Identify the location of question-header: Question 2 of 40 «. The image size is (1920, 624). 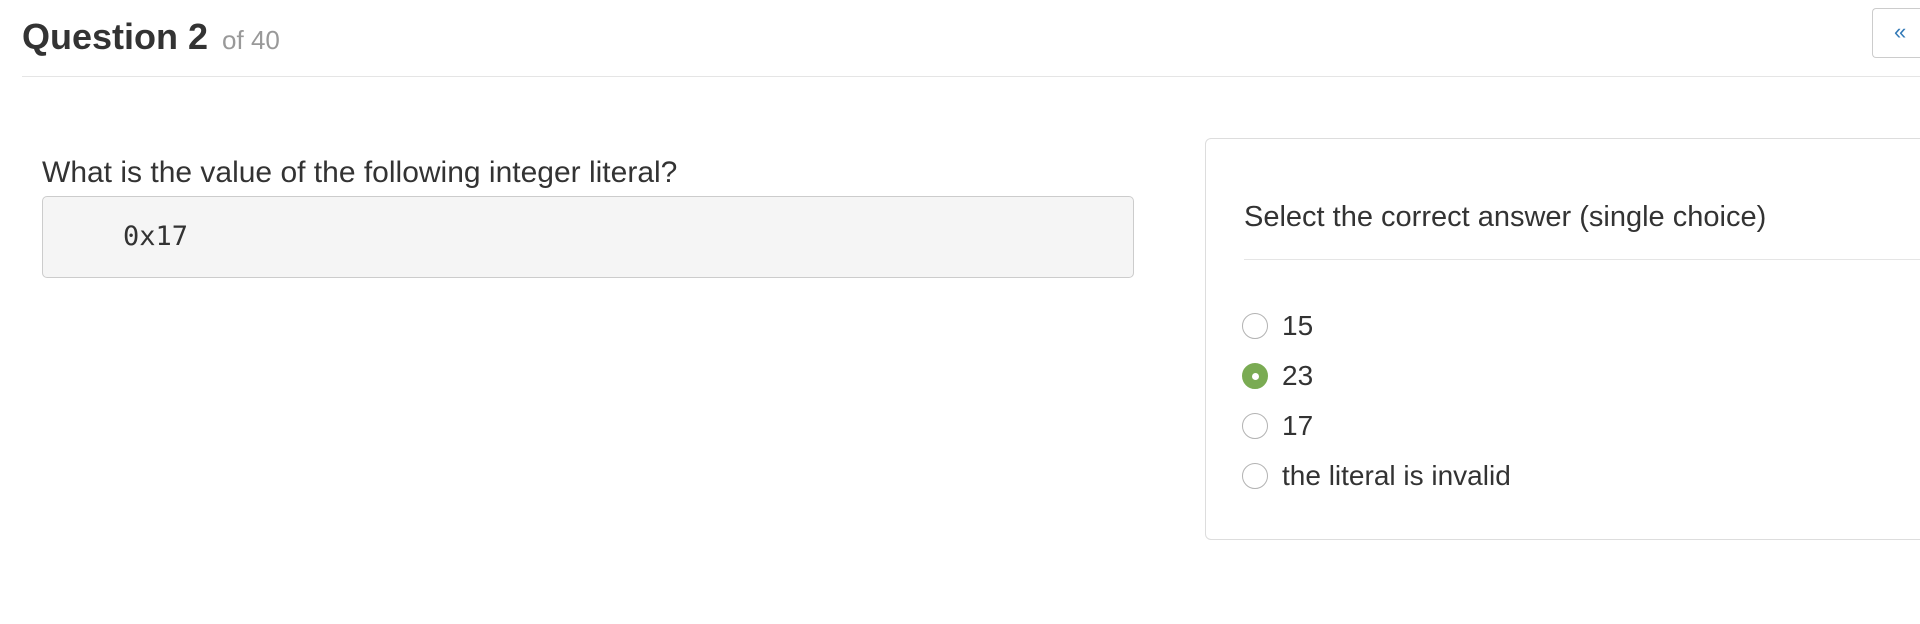
(971, 38).